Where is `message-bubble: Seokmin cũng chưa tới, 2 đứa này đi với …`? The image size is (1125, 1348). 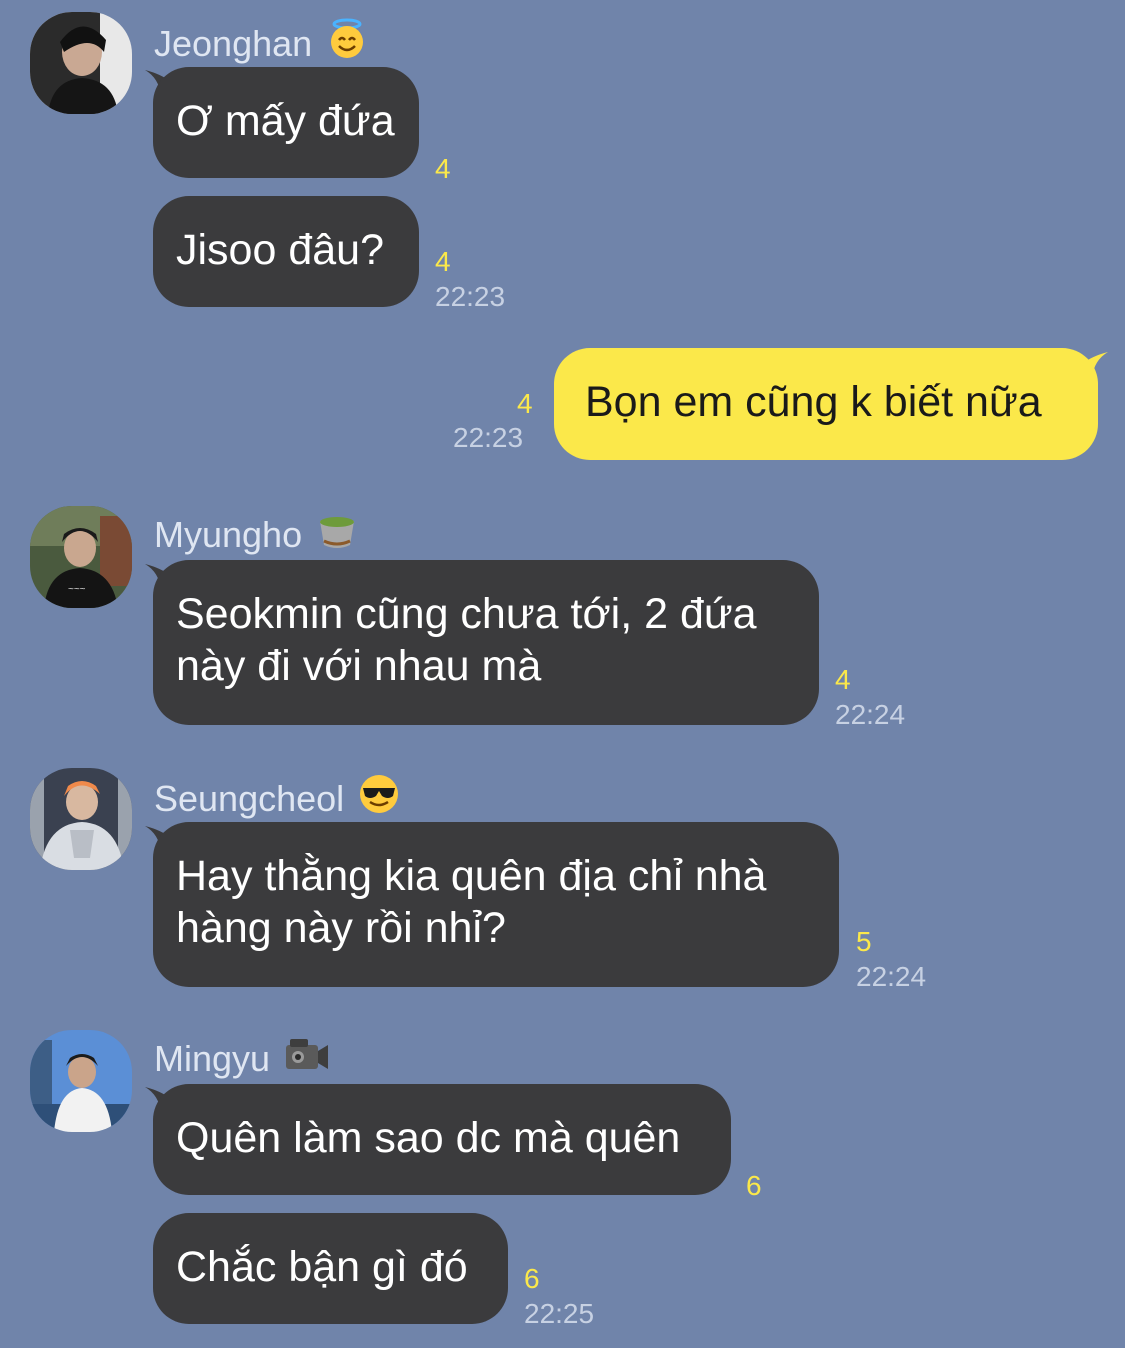 message-bubble: Seokmin cũng chưa tới, 2 đứa này đi với … is located at coordinates (486, 642).